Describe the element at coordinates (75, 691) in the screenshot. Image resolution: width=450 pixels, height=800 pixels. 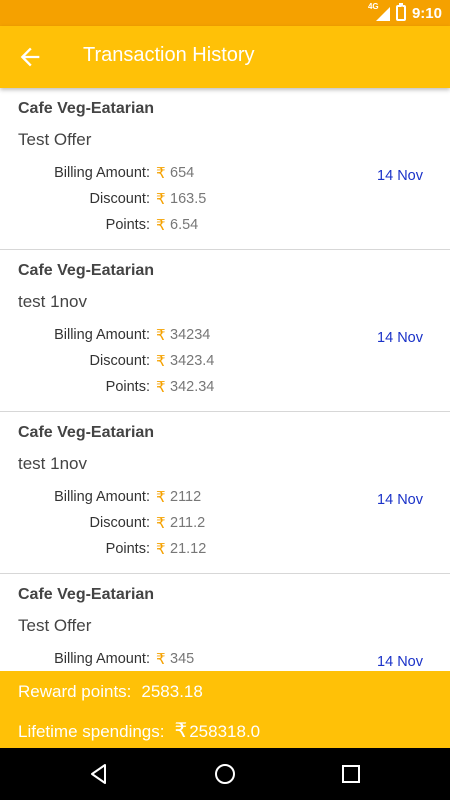
I see `reward-points-label: Reward points:` at that location.